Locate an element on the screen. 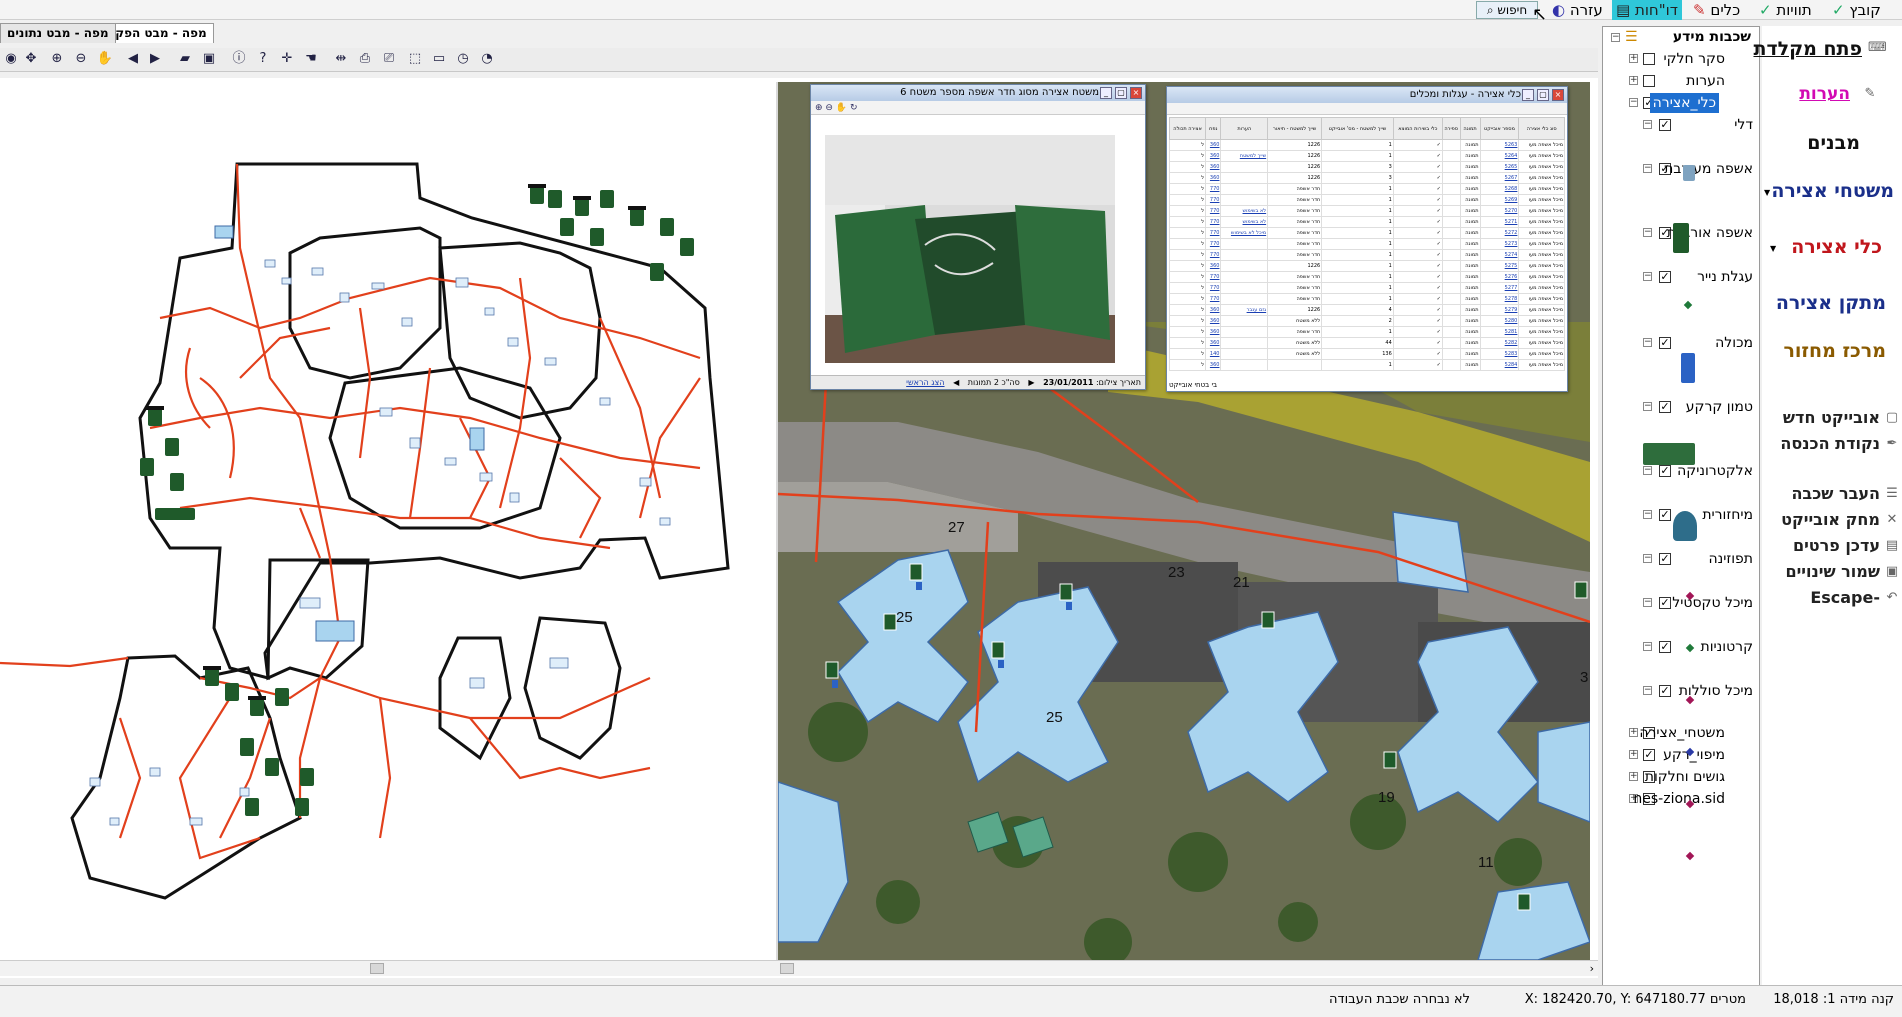  table-cell: 5279 is located at coordinates (1499, 310).